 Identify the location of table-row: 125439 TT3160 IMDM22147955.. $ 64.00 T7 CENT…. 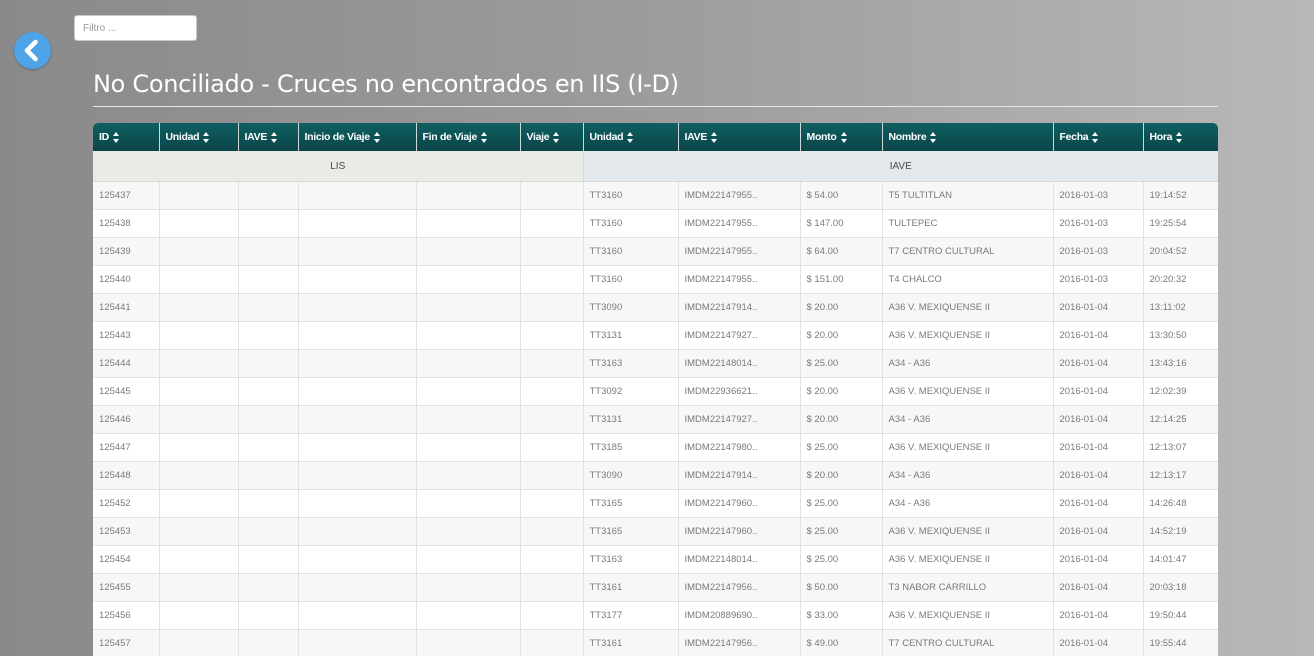
(655, 251).